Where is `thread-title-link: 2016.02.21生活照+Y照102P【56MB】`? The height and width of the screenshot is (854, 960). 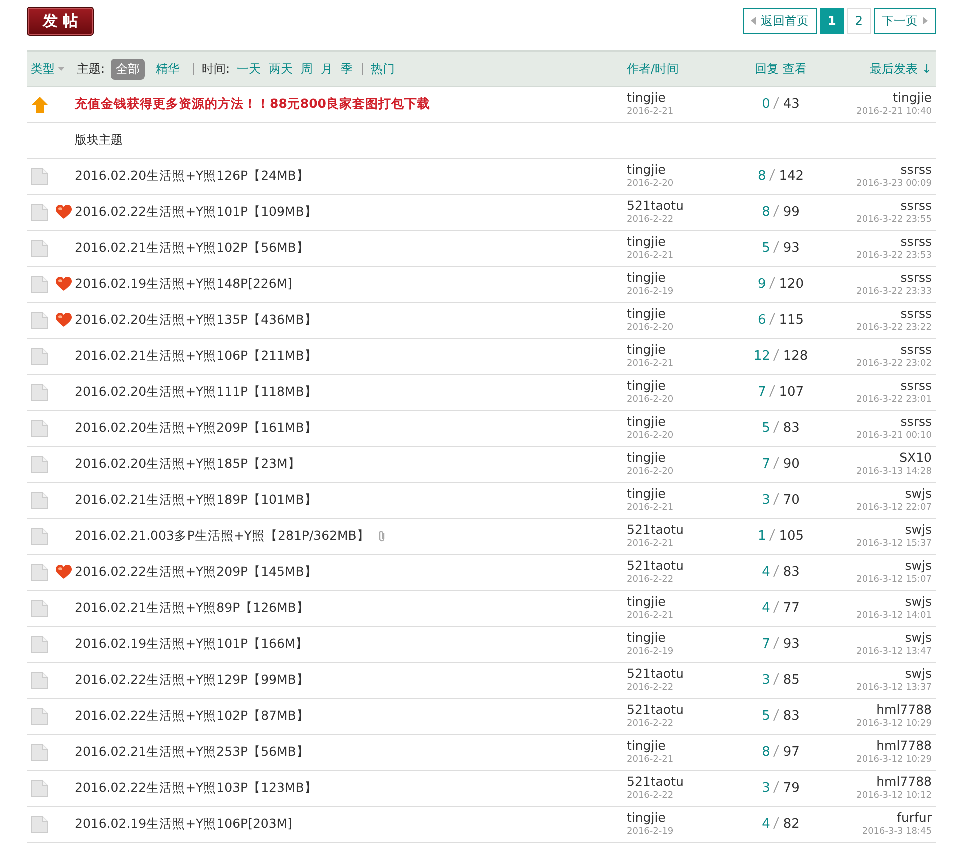
thread-title-link: 2016.02.21生活照+Y照102P【56MB】 is located at coordinates (192, 248).